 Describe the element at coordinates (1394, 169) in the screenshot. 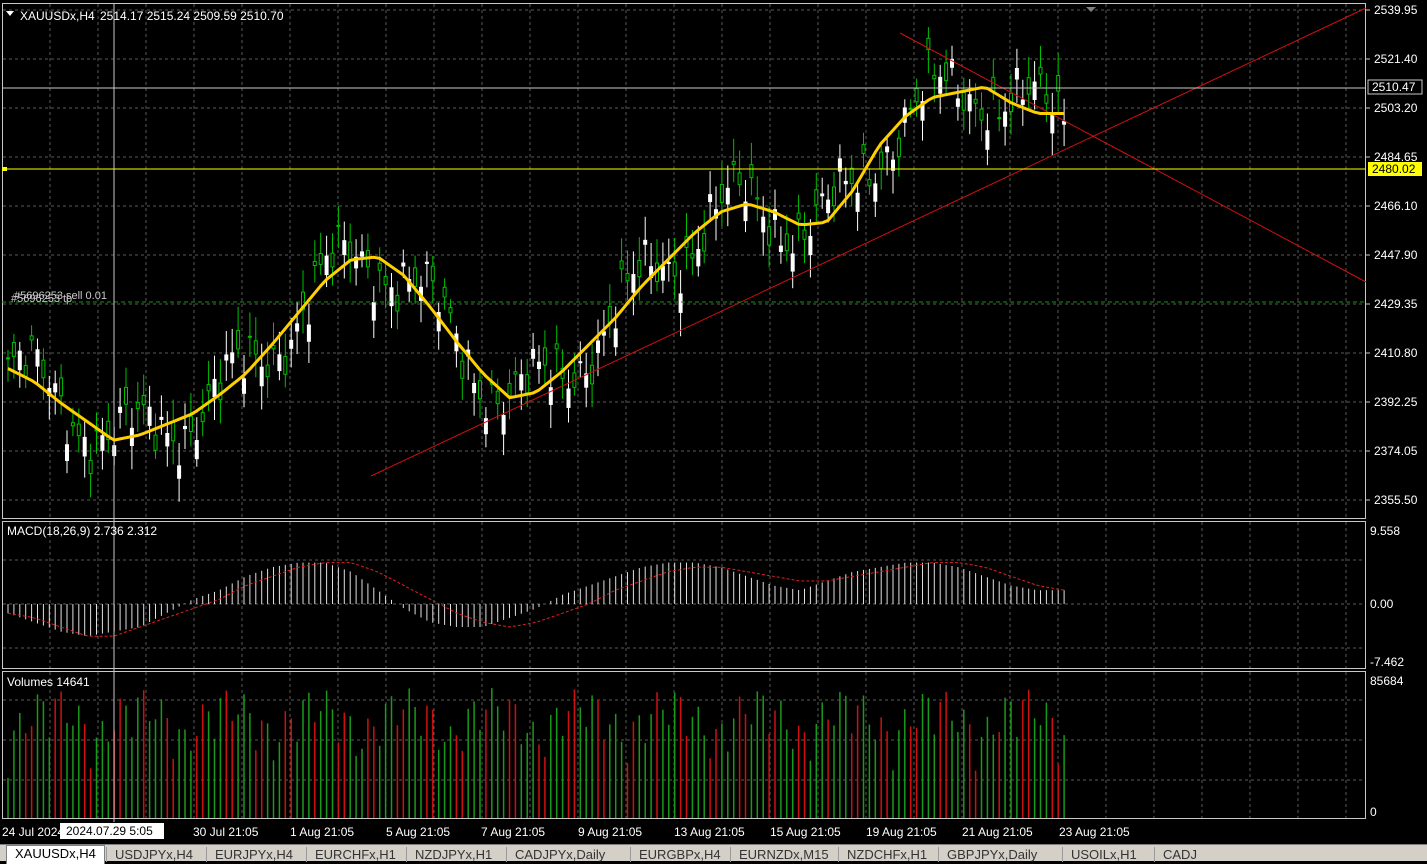

I see `level-price-label: 2480.02` at that location.